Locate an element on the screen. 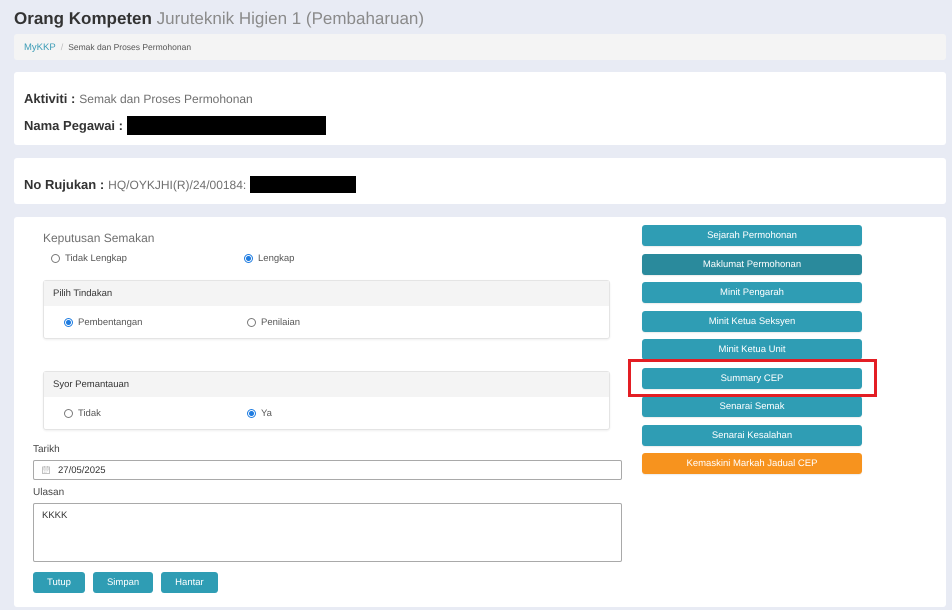 This screenshot has width=952, height=610. field-label: Aktiviti : is located at coordinates (50, 98).